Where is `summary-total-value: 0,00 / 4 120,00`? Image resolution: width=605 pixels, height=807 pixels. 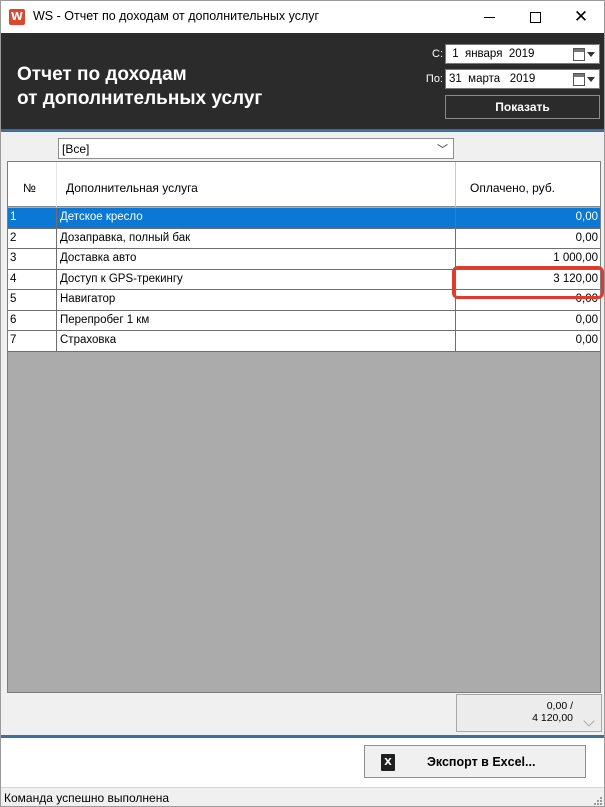
summary-total-value: 0,00 / 4 120,00 is located at coordinates (552, 712).